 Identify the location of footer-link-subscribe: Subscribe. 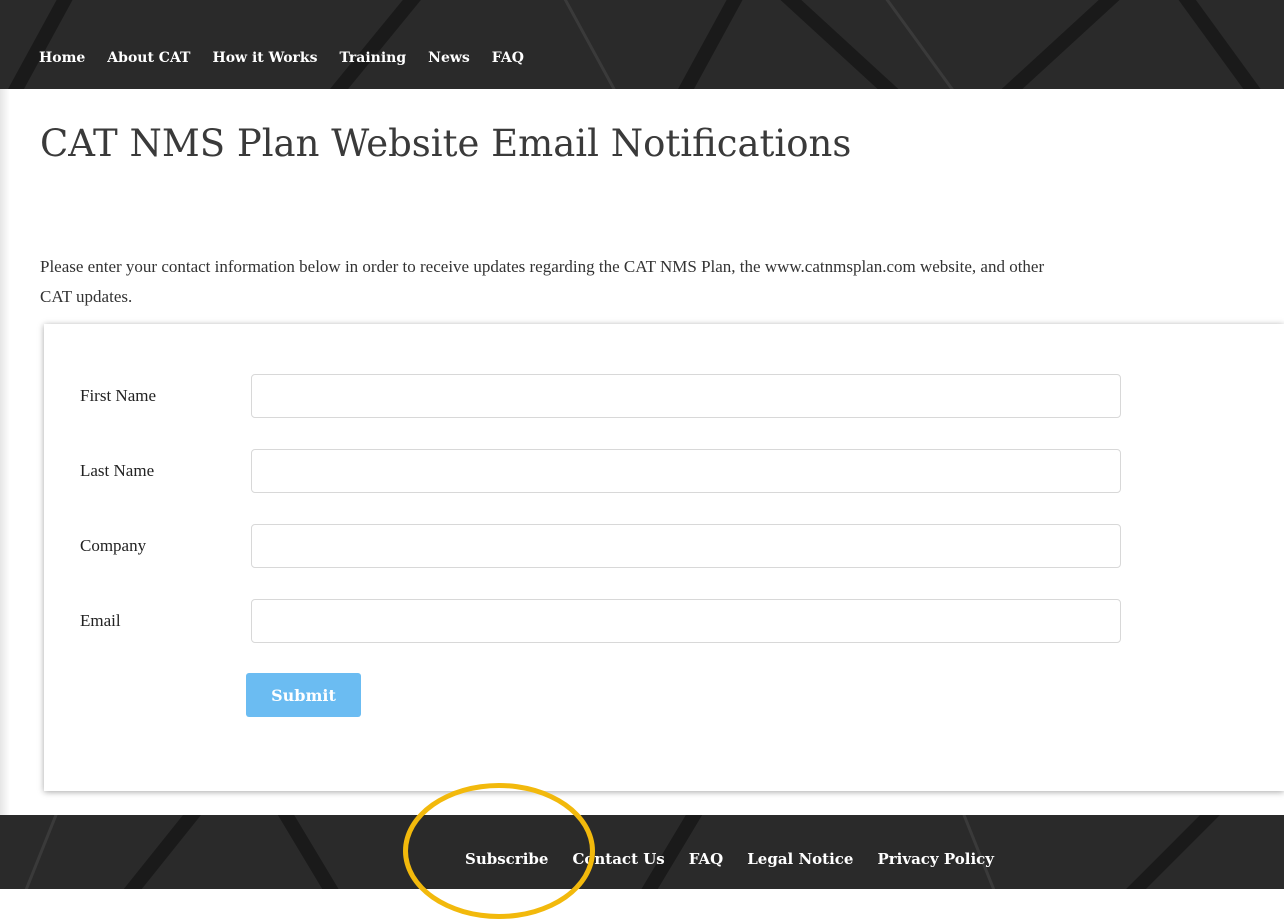
(506, 859).